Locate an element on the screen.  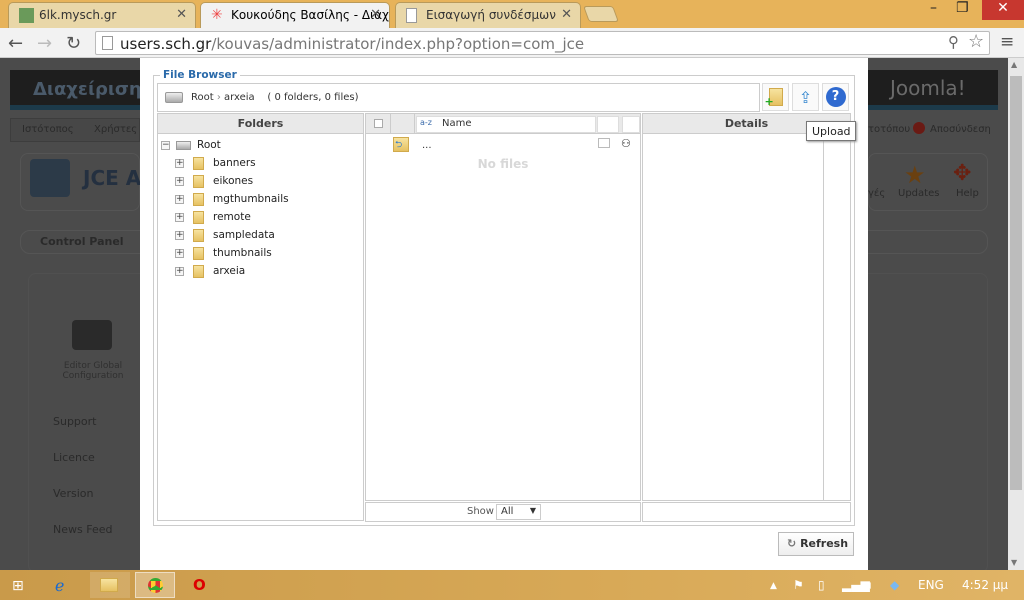
component-title: JCE A is located at coordinates (112, 178).